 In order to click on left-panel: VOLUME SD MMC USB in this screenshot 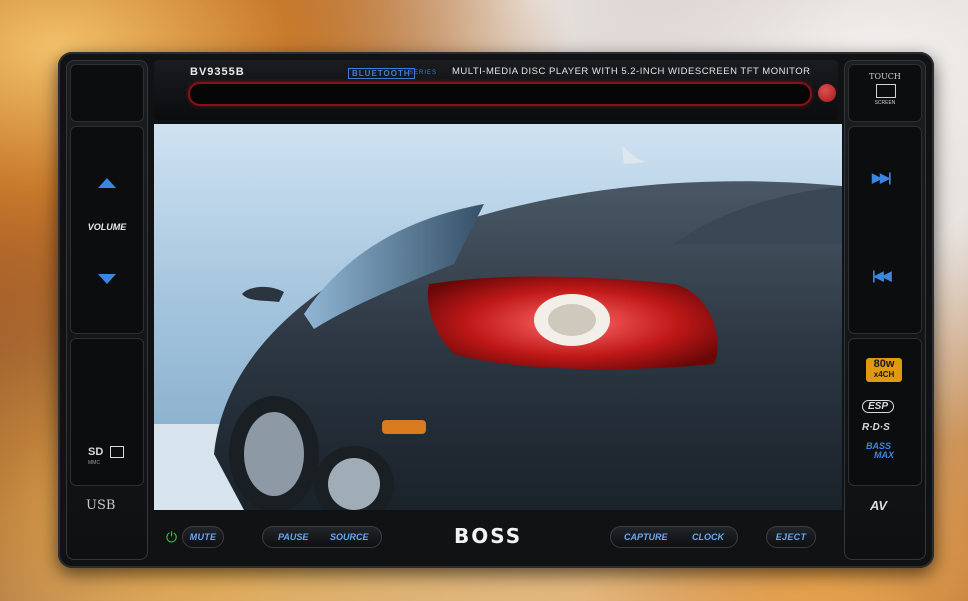, I will do `click(107, 310)`.